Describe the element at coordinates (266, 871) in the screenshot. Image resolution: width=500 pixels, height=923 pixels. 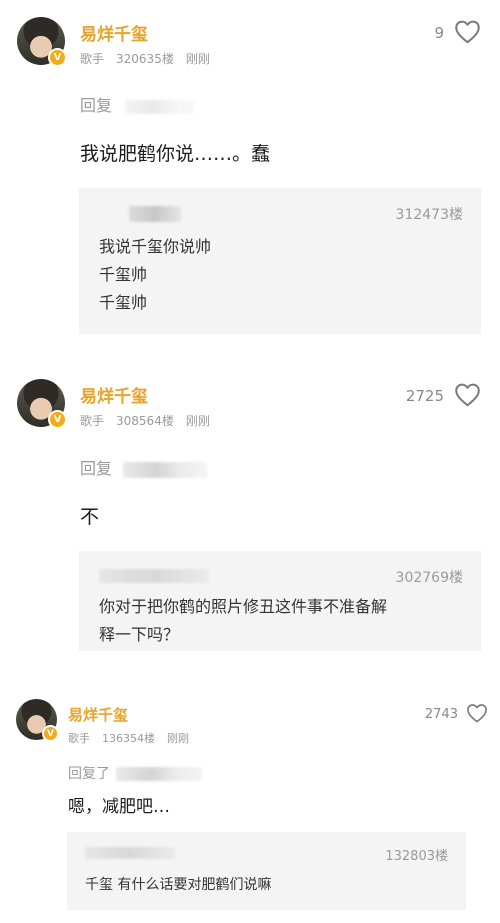
I see `quoted-comment: 132803楼 千玺 有什么话要对肥鹤们说嘛` at that location.